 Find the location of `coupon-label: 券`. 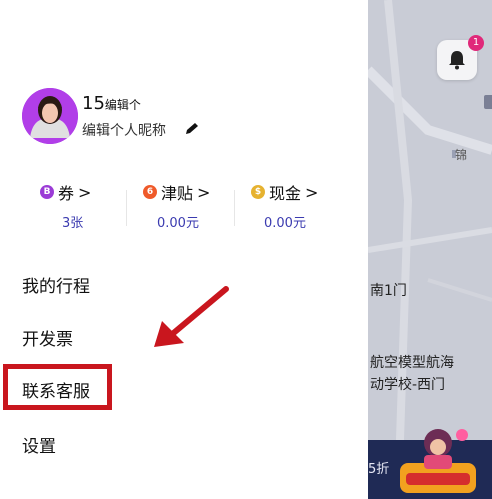

coupon-label: 券 is located at coordinates (66, 193).